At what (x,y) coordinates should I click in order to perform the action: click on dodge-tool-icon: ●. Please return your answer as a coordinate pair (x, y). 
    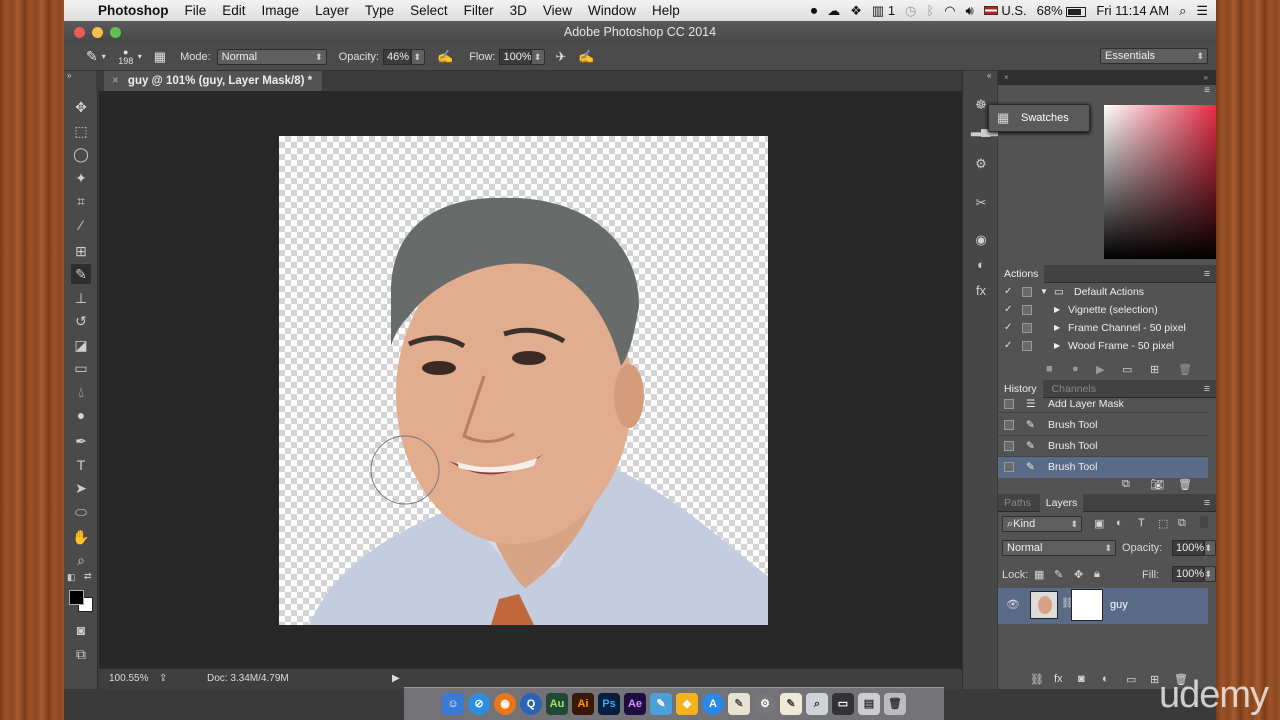
    Looking at the image, I should click on (81, 415).